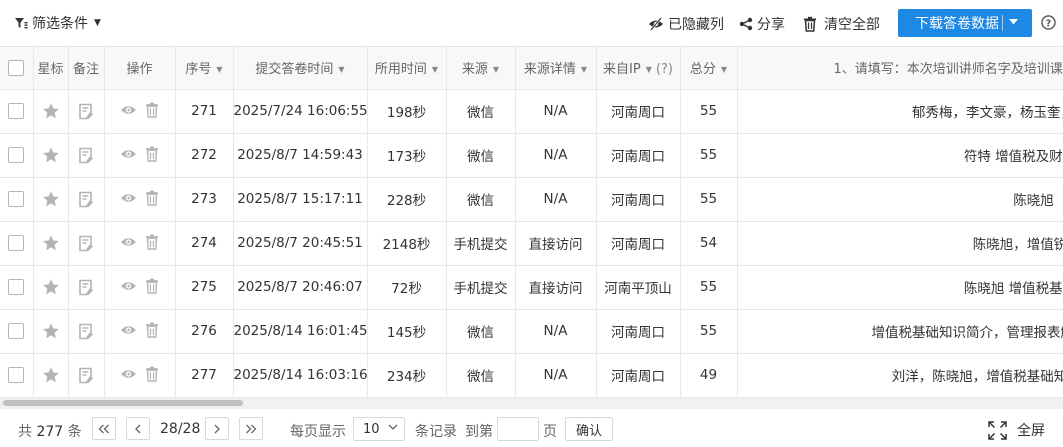 Image resolution: width=1063 pixels, height=447 pixels. What do you see at coordinates (841, 24) in the screenshot?
I see `clear-all-button: 清空全部` at bounding box center [841, 24].